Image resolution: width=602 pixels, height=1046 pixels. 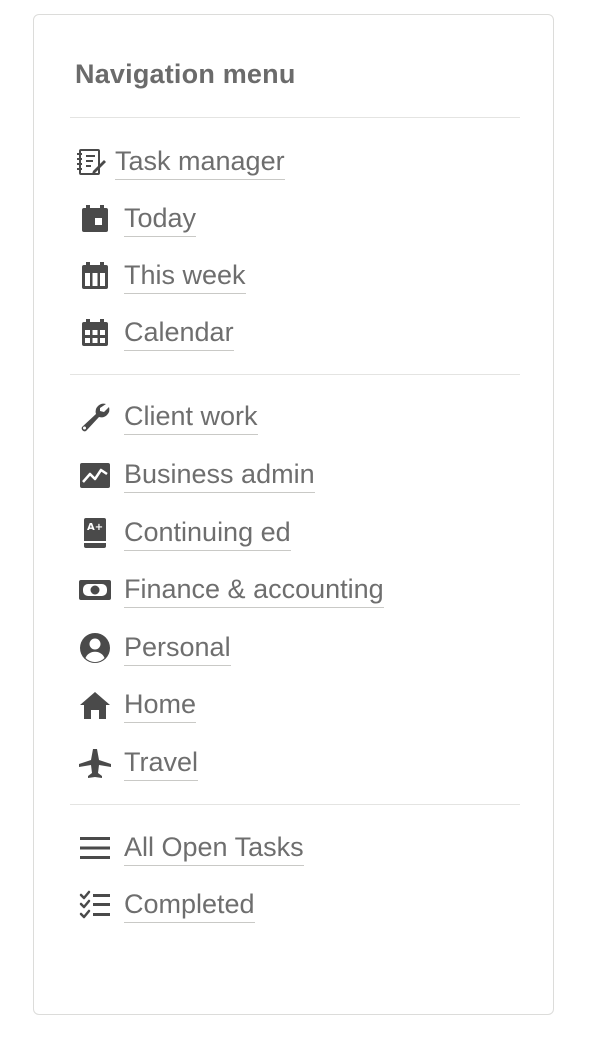 I want to click on nav-item-all-open-tasks: All Open Tasks, so click(x=191, y=848).